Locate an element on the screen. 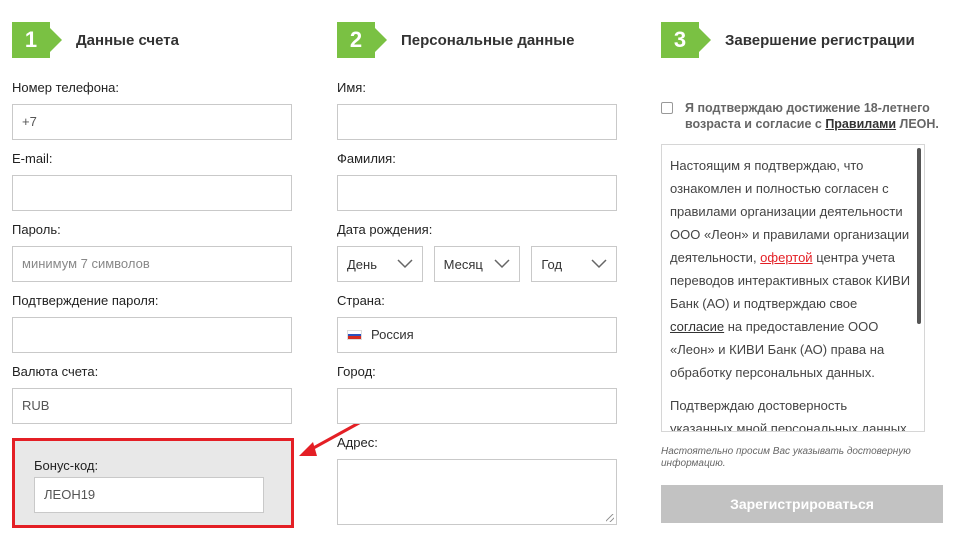 This screenshot has height=556, width=958. day-select: День is located at coordinates (380, 264).